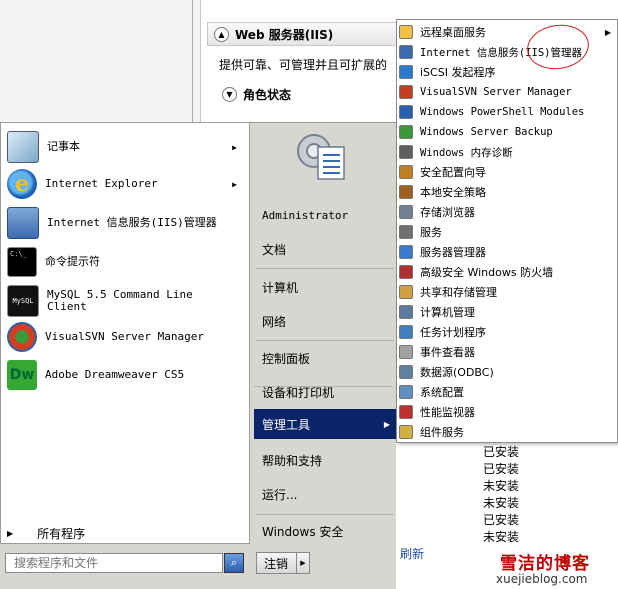  Describe the element at coordinates (307, 34) in the screenshot. I see `web-server-section-header: ▲ Web 服务器(IIS)` at that location.